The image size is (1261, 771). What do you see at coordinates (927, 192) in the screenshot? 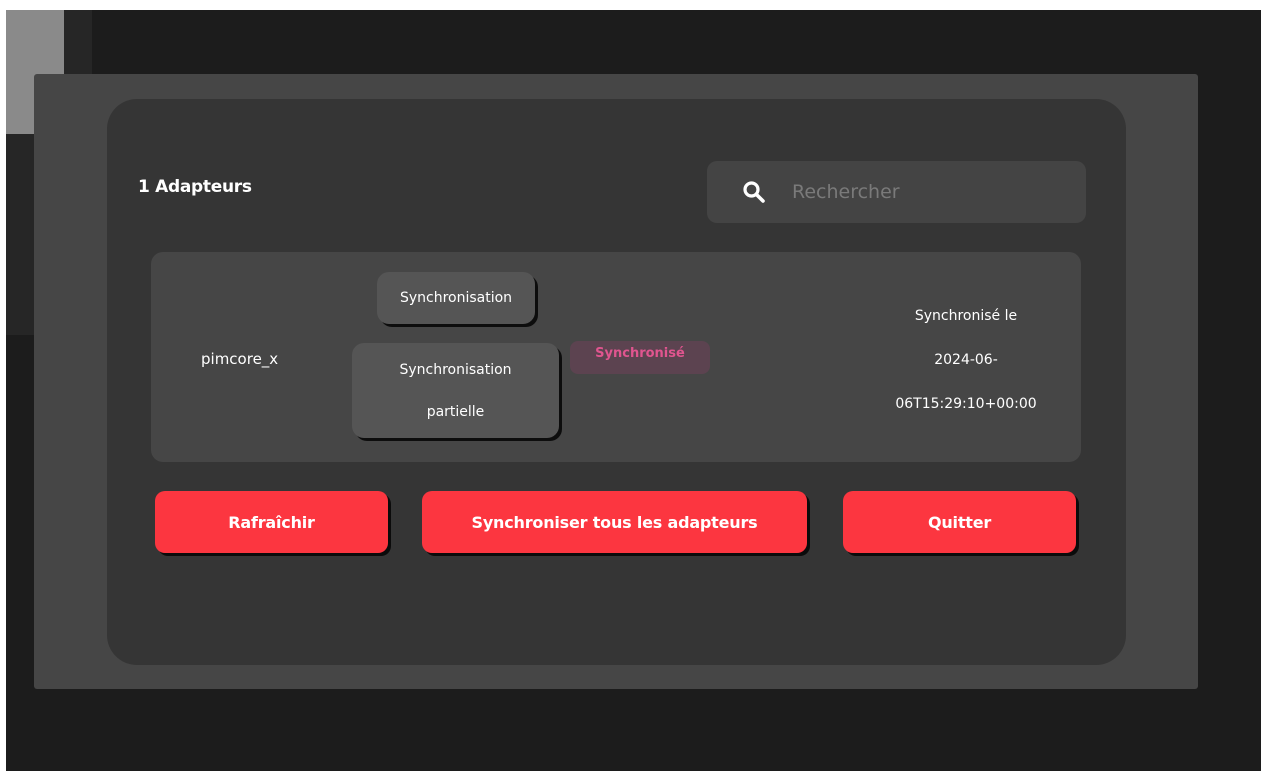
I see `search-input` at bounding box center [927, 192].